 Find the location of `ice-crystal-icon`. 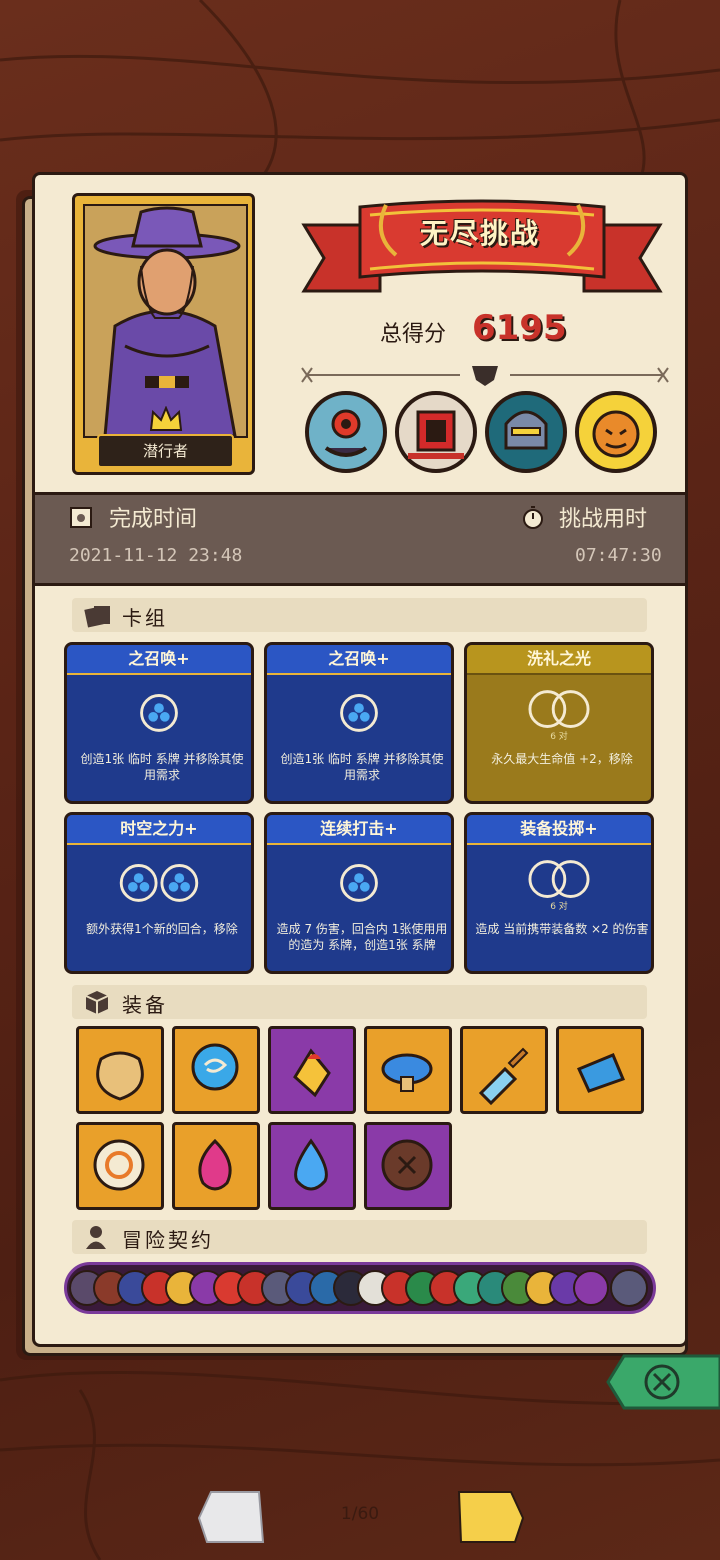

ice-crystal-icon is located at coordinates (600, 1070).